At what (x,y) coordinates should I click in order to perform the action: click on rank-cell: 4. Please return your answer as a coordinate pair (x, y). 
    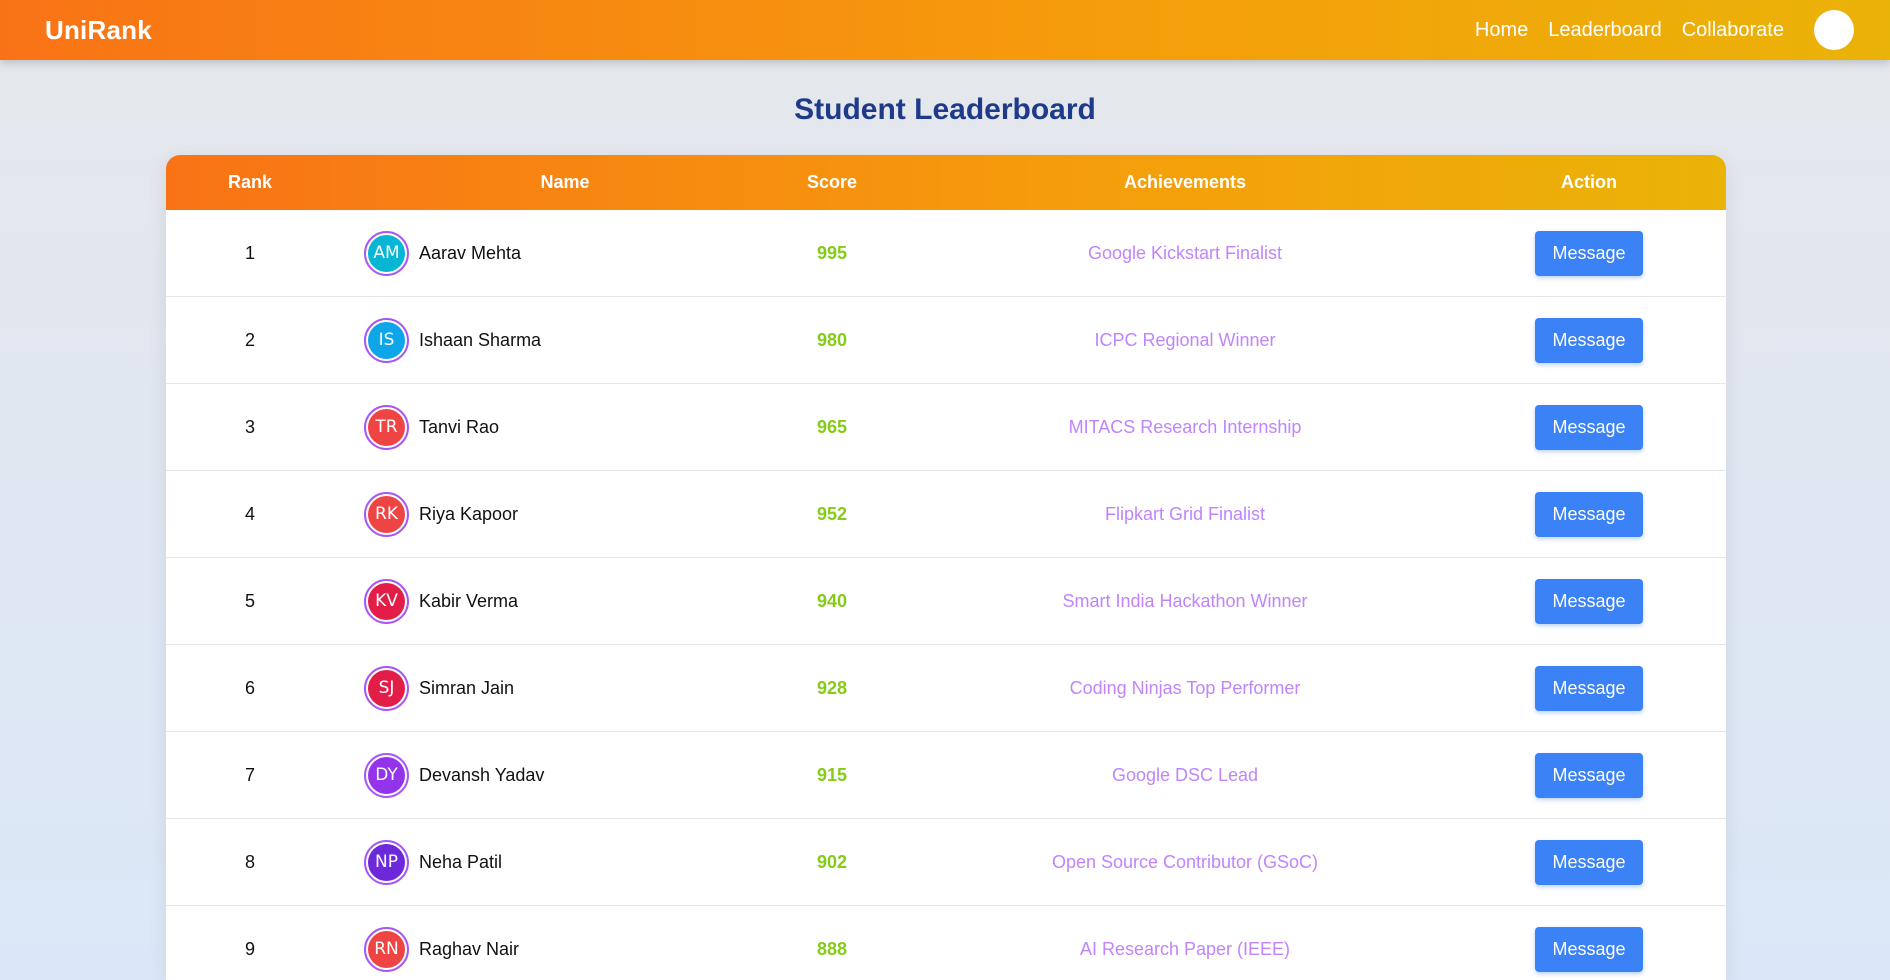
    Looking at the image, I should click on (249, 513).